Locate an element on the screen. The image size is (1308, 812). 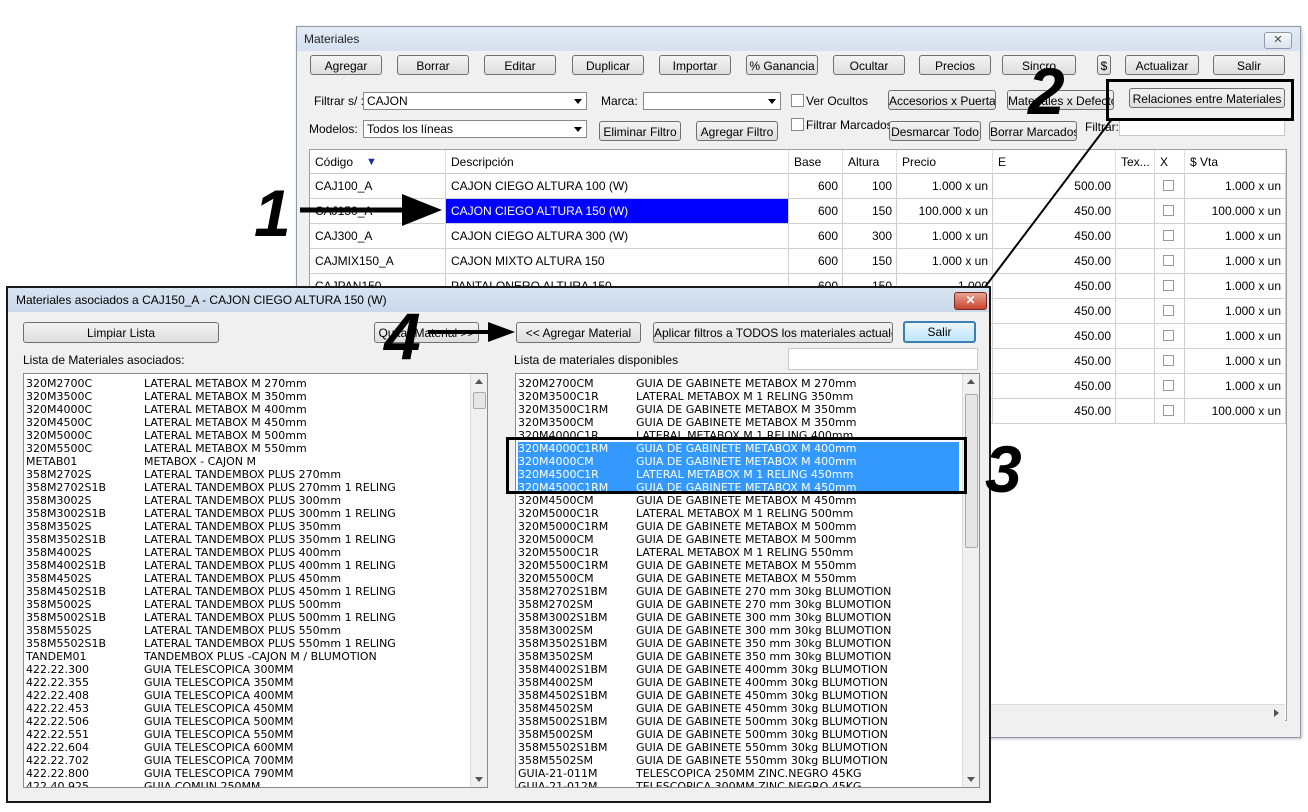
annotation-number-3: 3 is located at coordinates (1003, 469).